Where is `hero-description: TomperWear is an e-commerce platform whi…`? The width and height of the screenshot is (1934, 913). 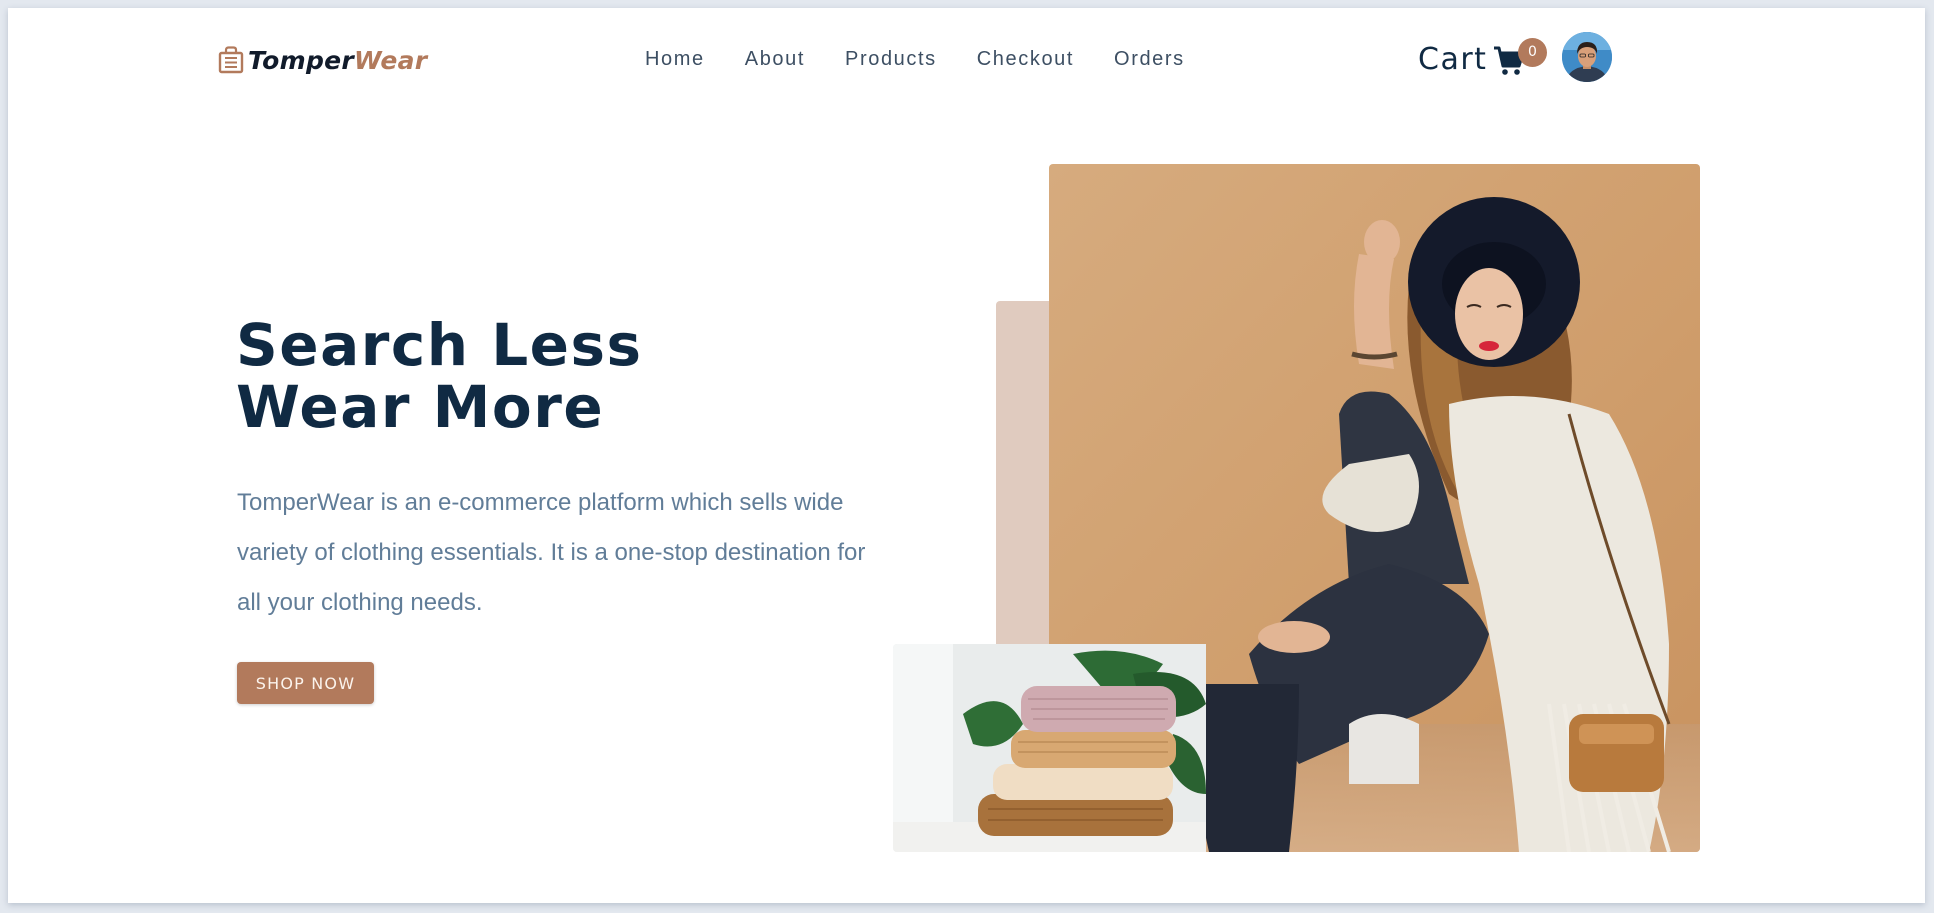 hero-description: TomperWear is an e-commerce platform whi… is located at coordinates (551, 552).